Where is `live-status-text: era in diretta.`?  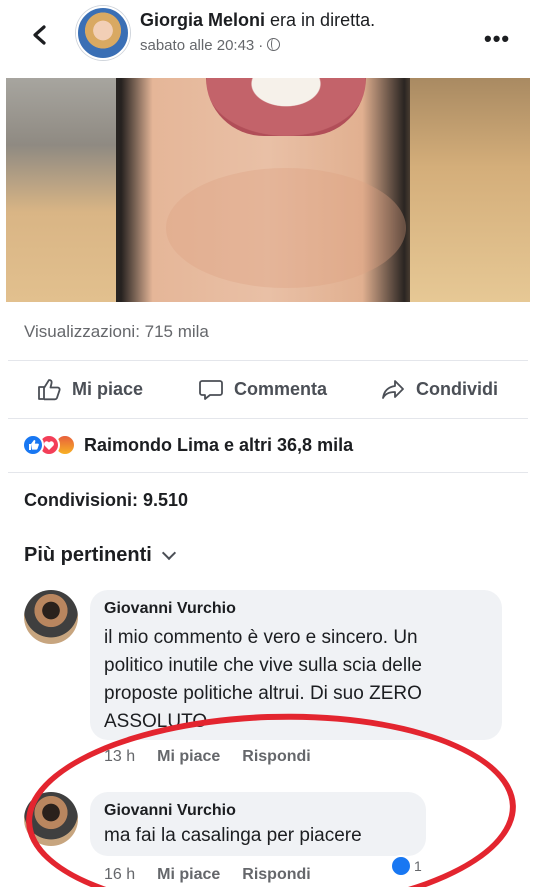
live-status-text: era in diretta. is located at coordinates (323, 20).